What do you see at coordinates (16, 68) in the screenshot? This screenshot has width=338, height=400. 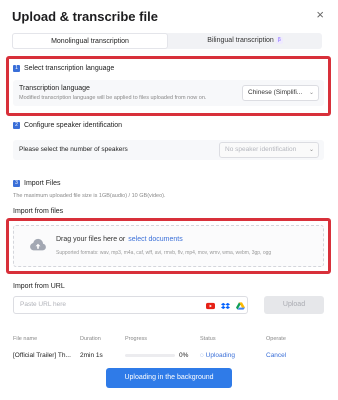 I see `step-number: 1` at bounding box center [16, 68].